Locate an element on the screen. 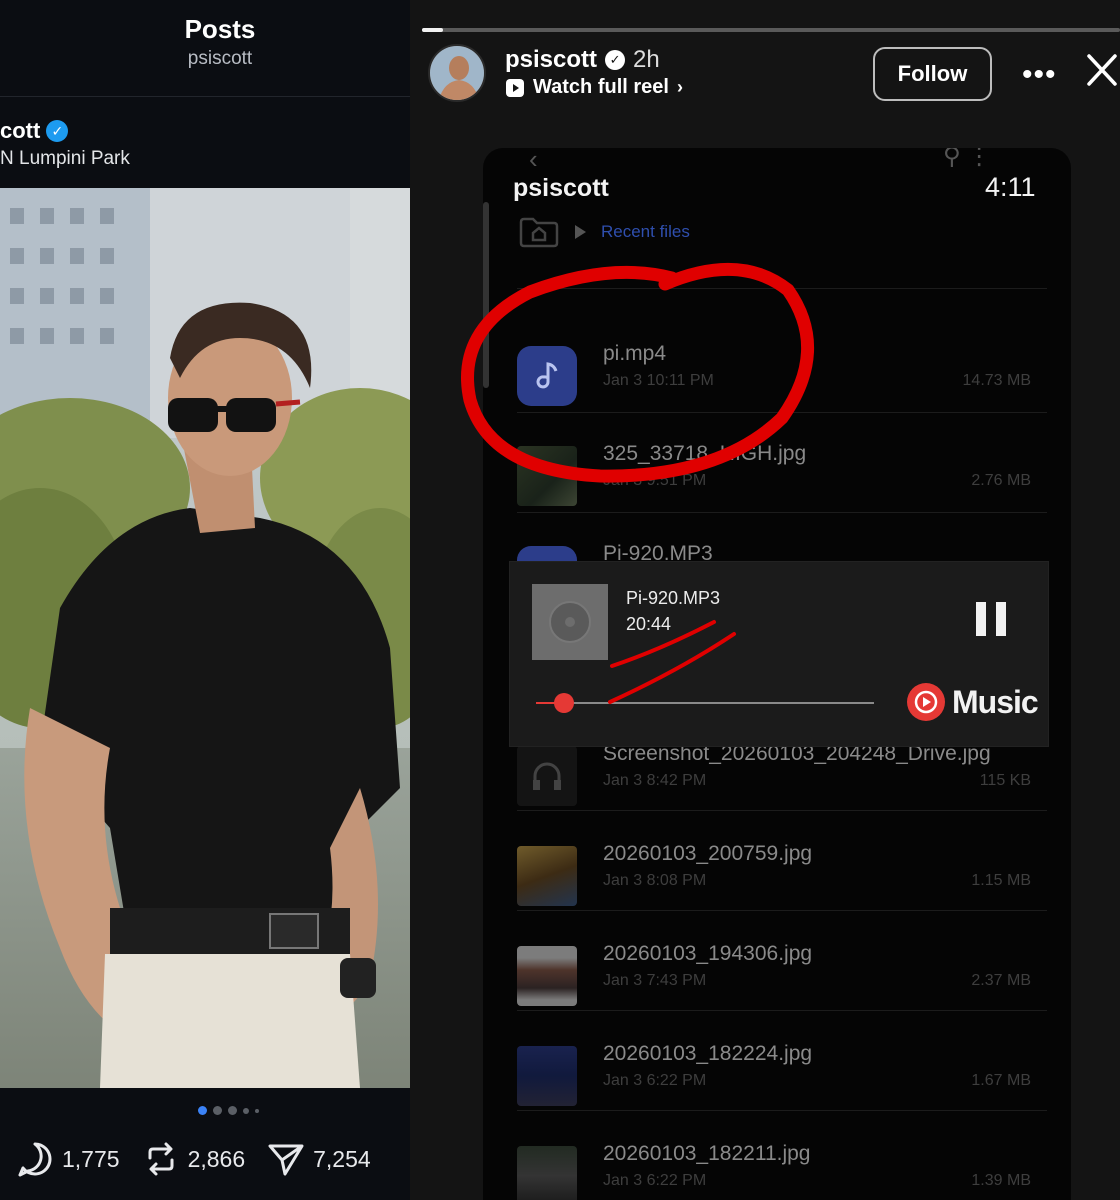 The width and height of the screenshot is (1120, 1200). author-name: cott is located at coordinates (20, 131).